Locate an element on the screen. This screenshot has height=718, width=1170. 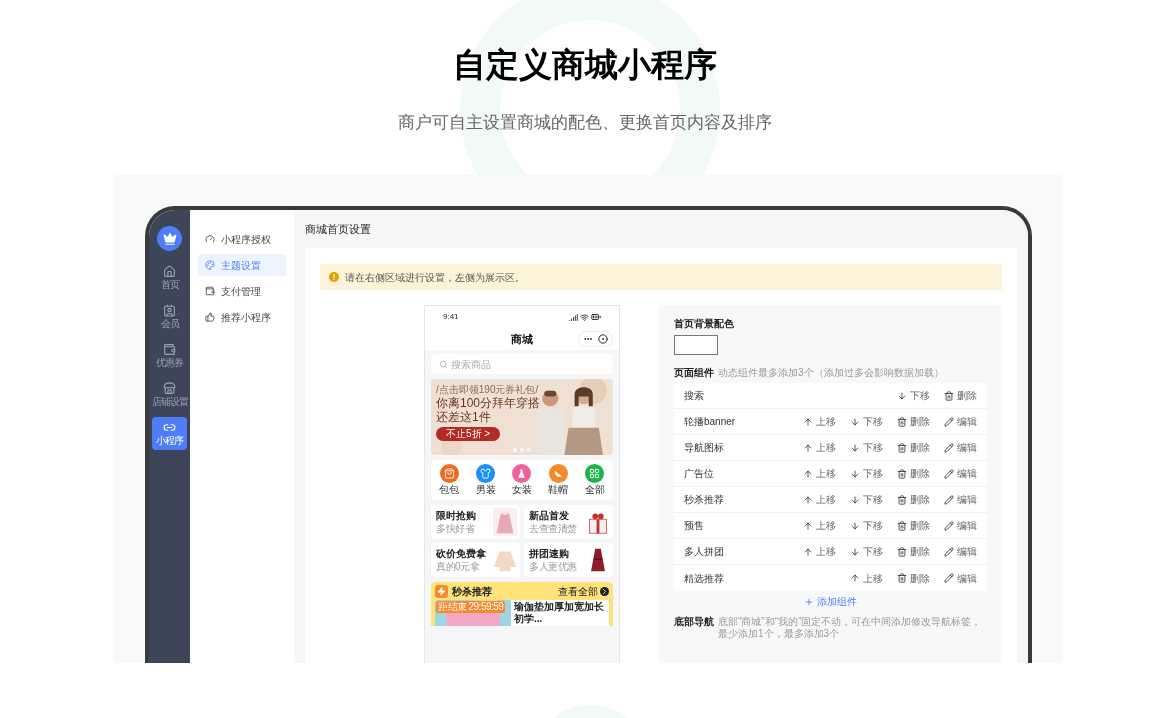
rail-item: 优惠券 is located at coordinates (169, 355).